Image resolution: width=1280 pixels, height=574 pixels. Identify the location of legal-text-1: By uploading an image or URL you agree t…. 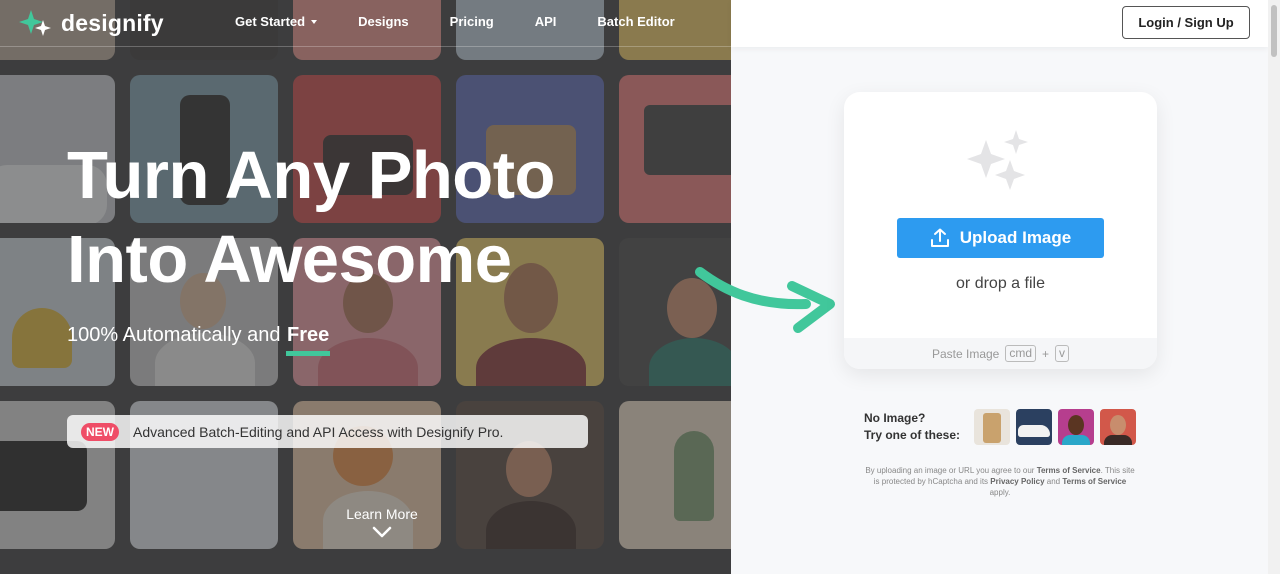
(951, 470).